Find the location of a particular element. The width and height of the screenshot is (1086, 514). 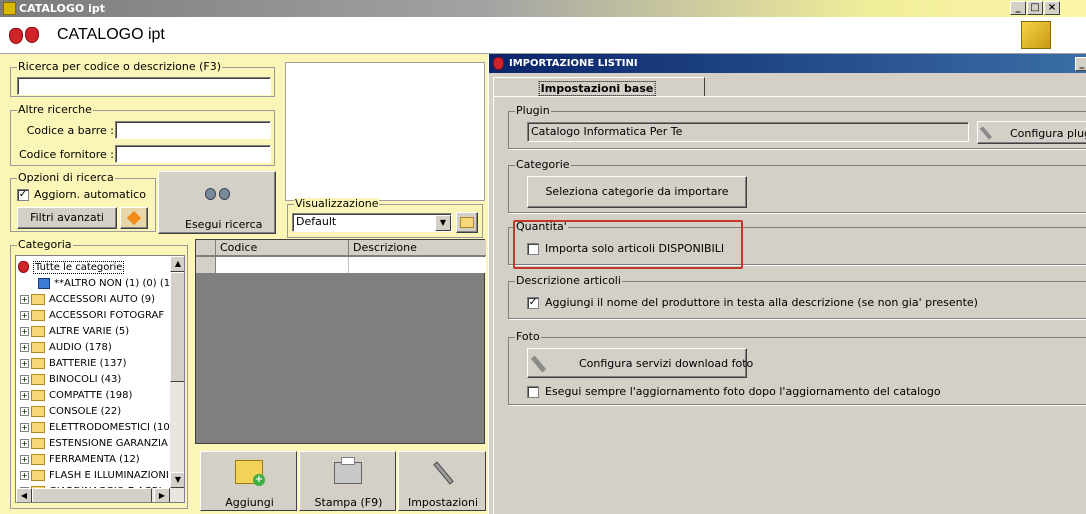

plugin-field: Catalogo Informatica Per Te is located at coordinates (748, 132).